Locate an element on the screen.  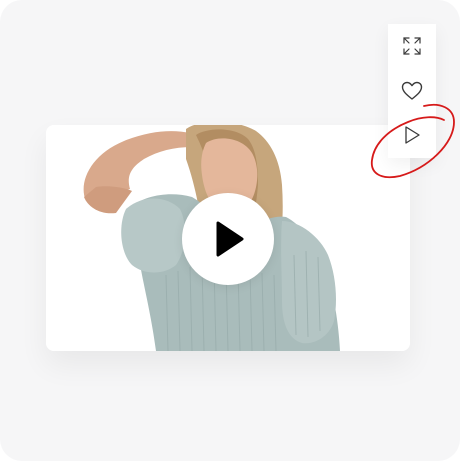
play-video-button is located at coordinates (412, 135).